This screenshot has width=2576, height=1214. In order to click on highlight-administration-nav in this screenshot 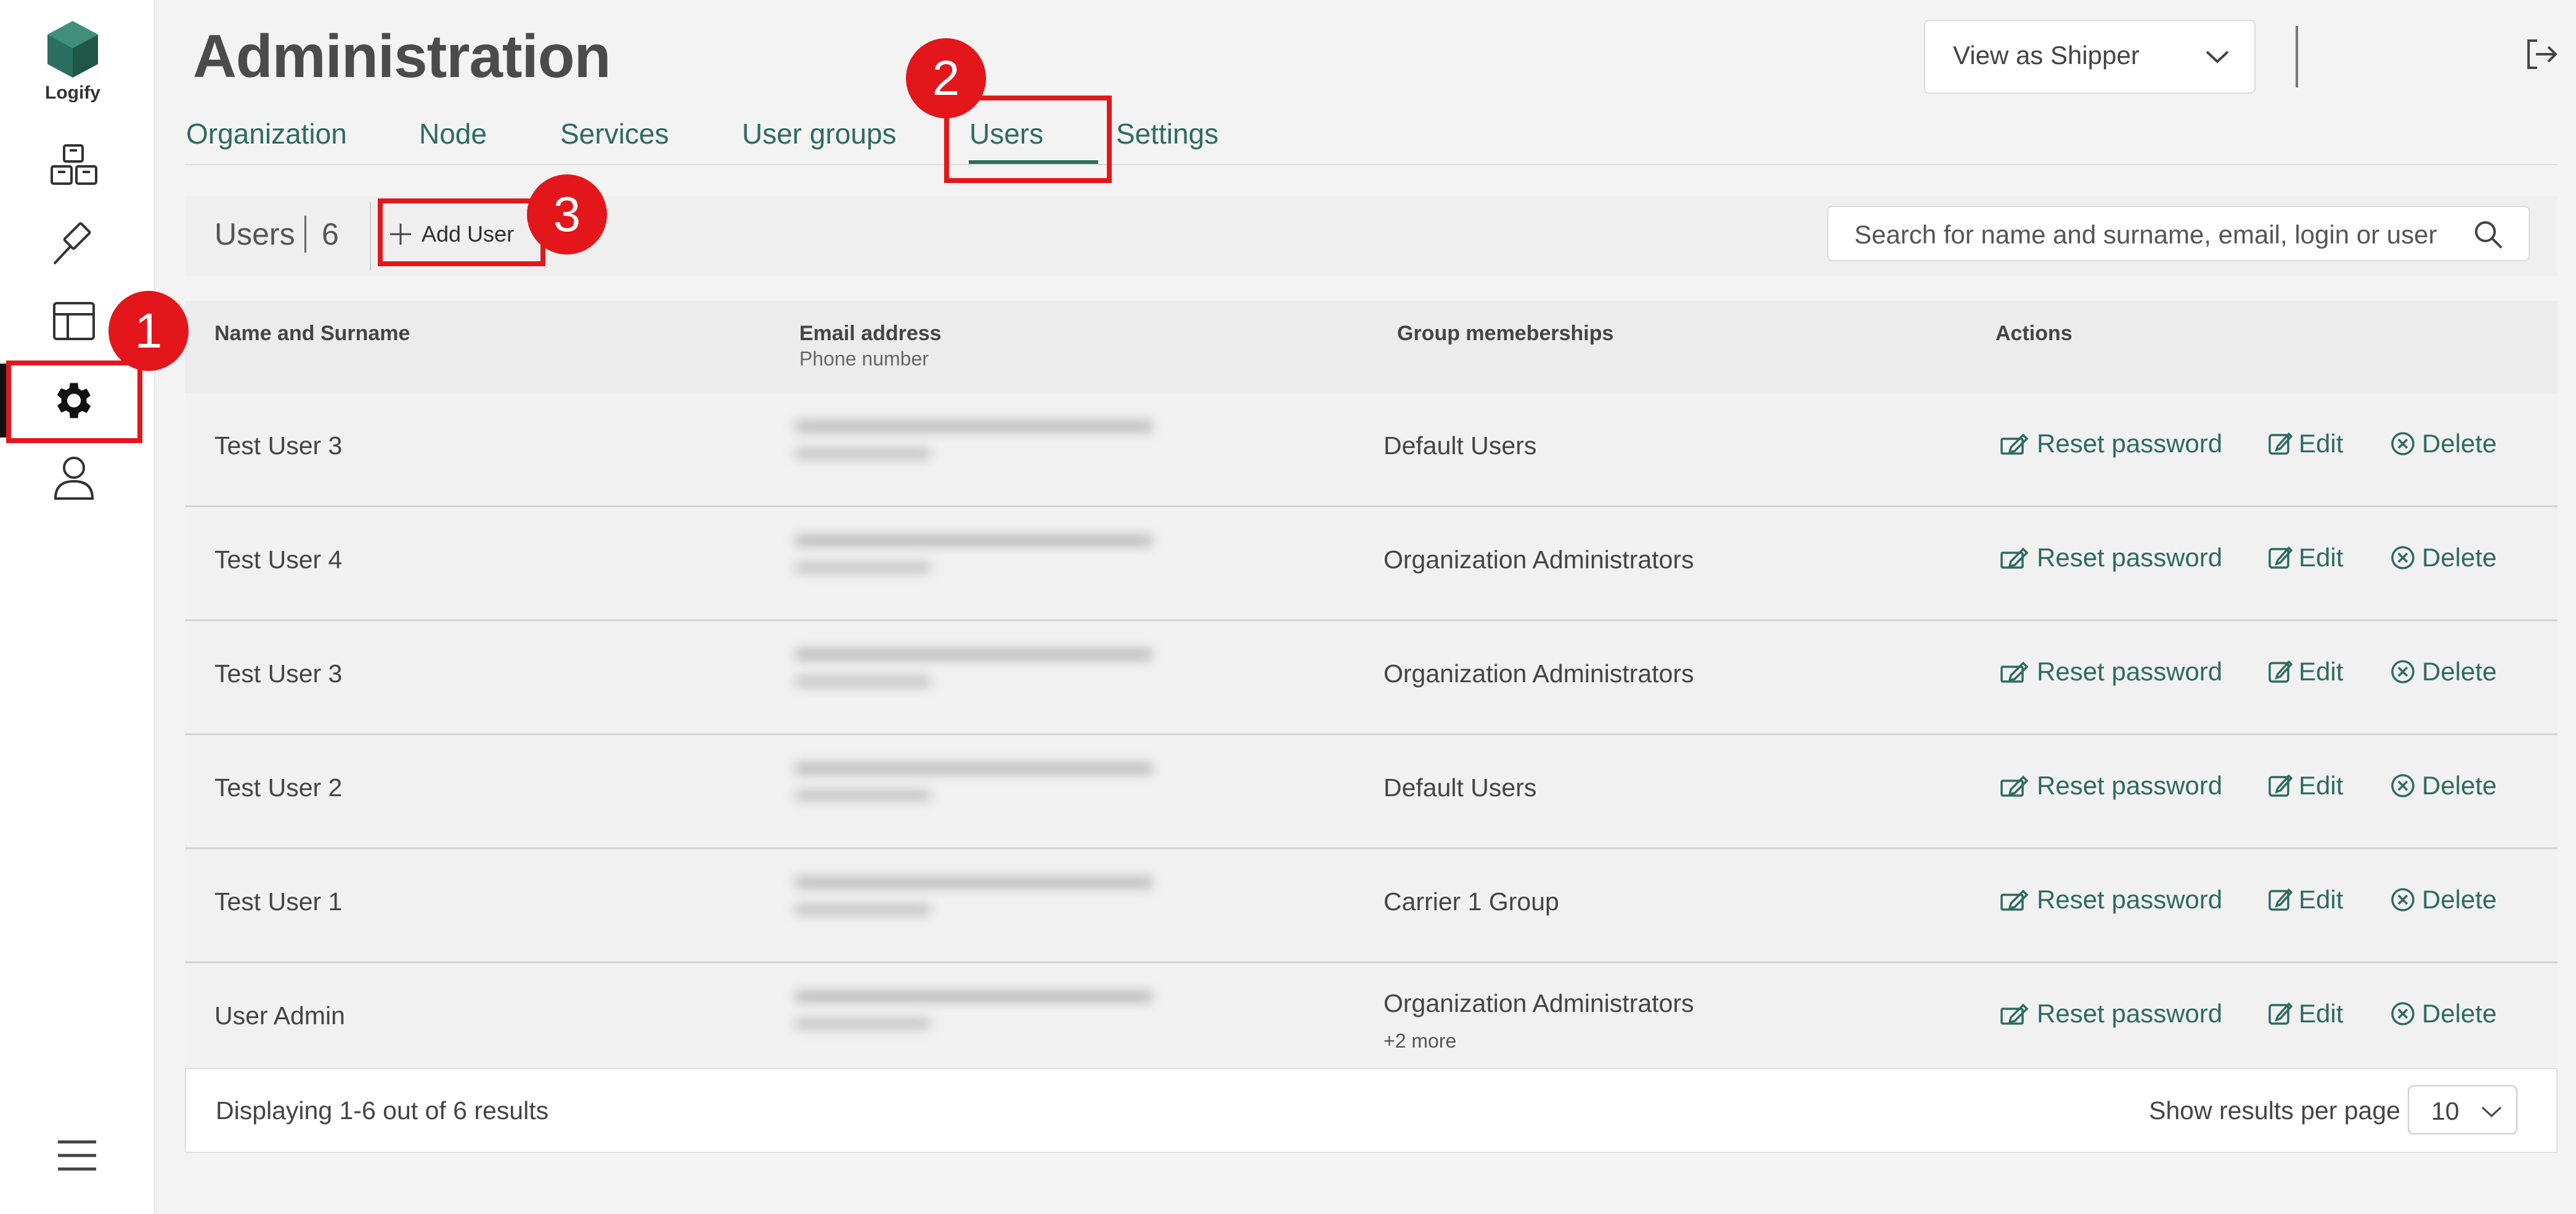, I will do `click(74, 402)`.